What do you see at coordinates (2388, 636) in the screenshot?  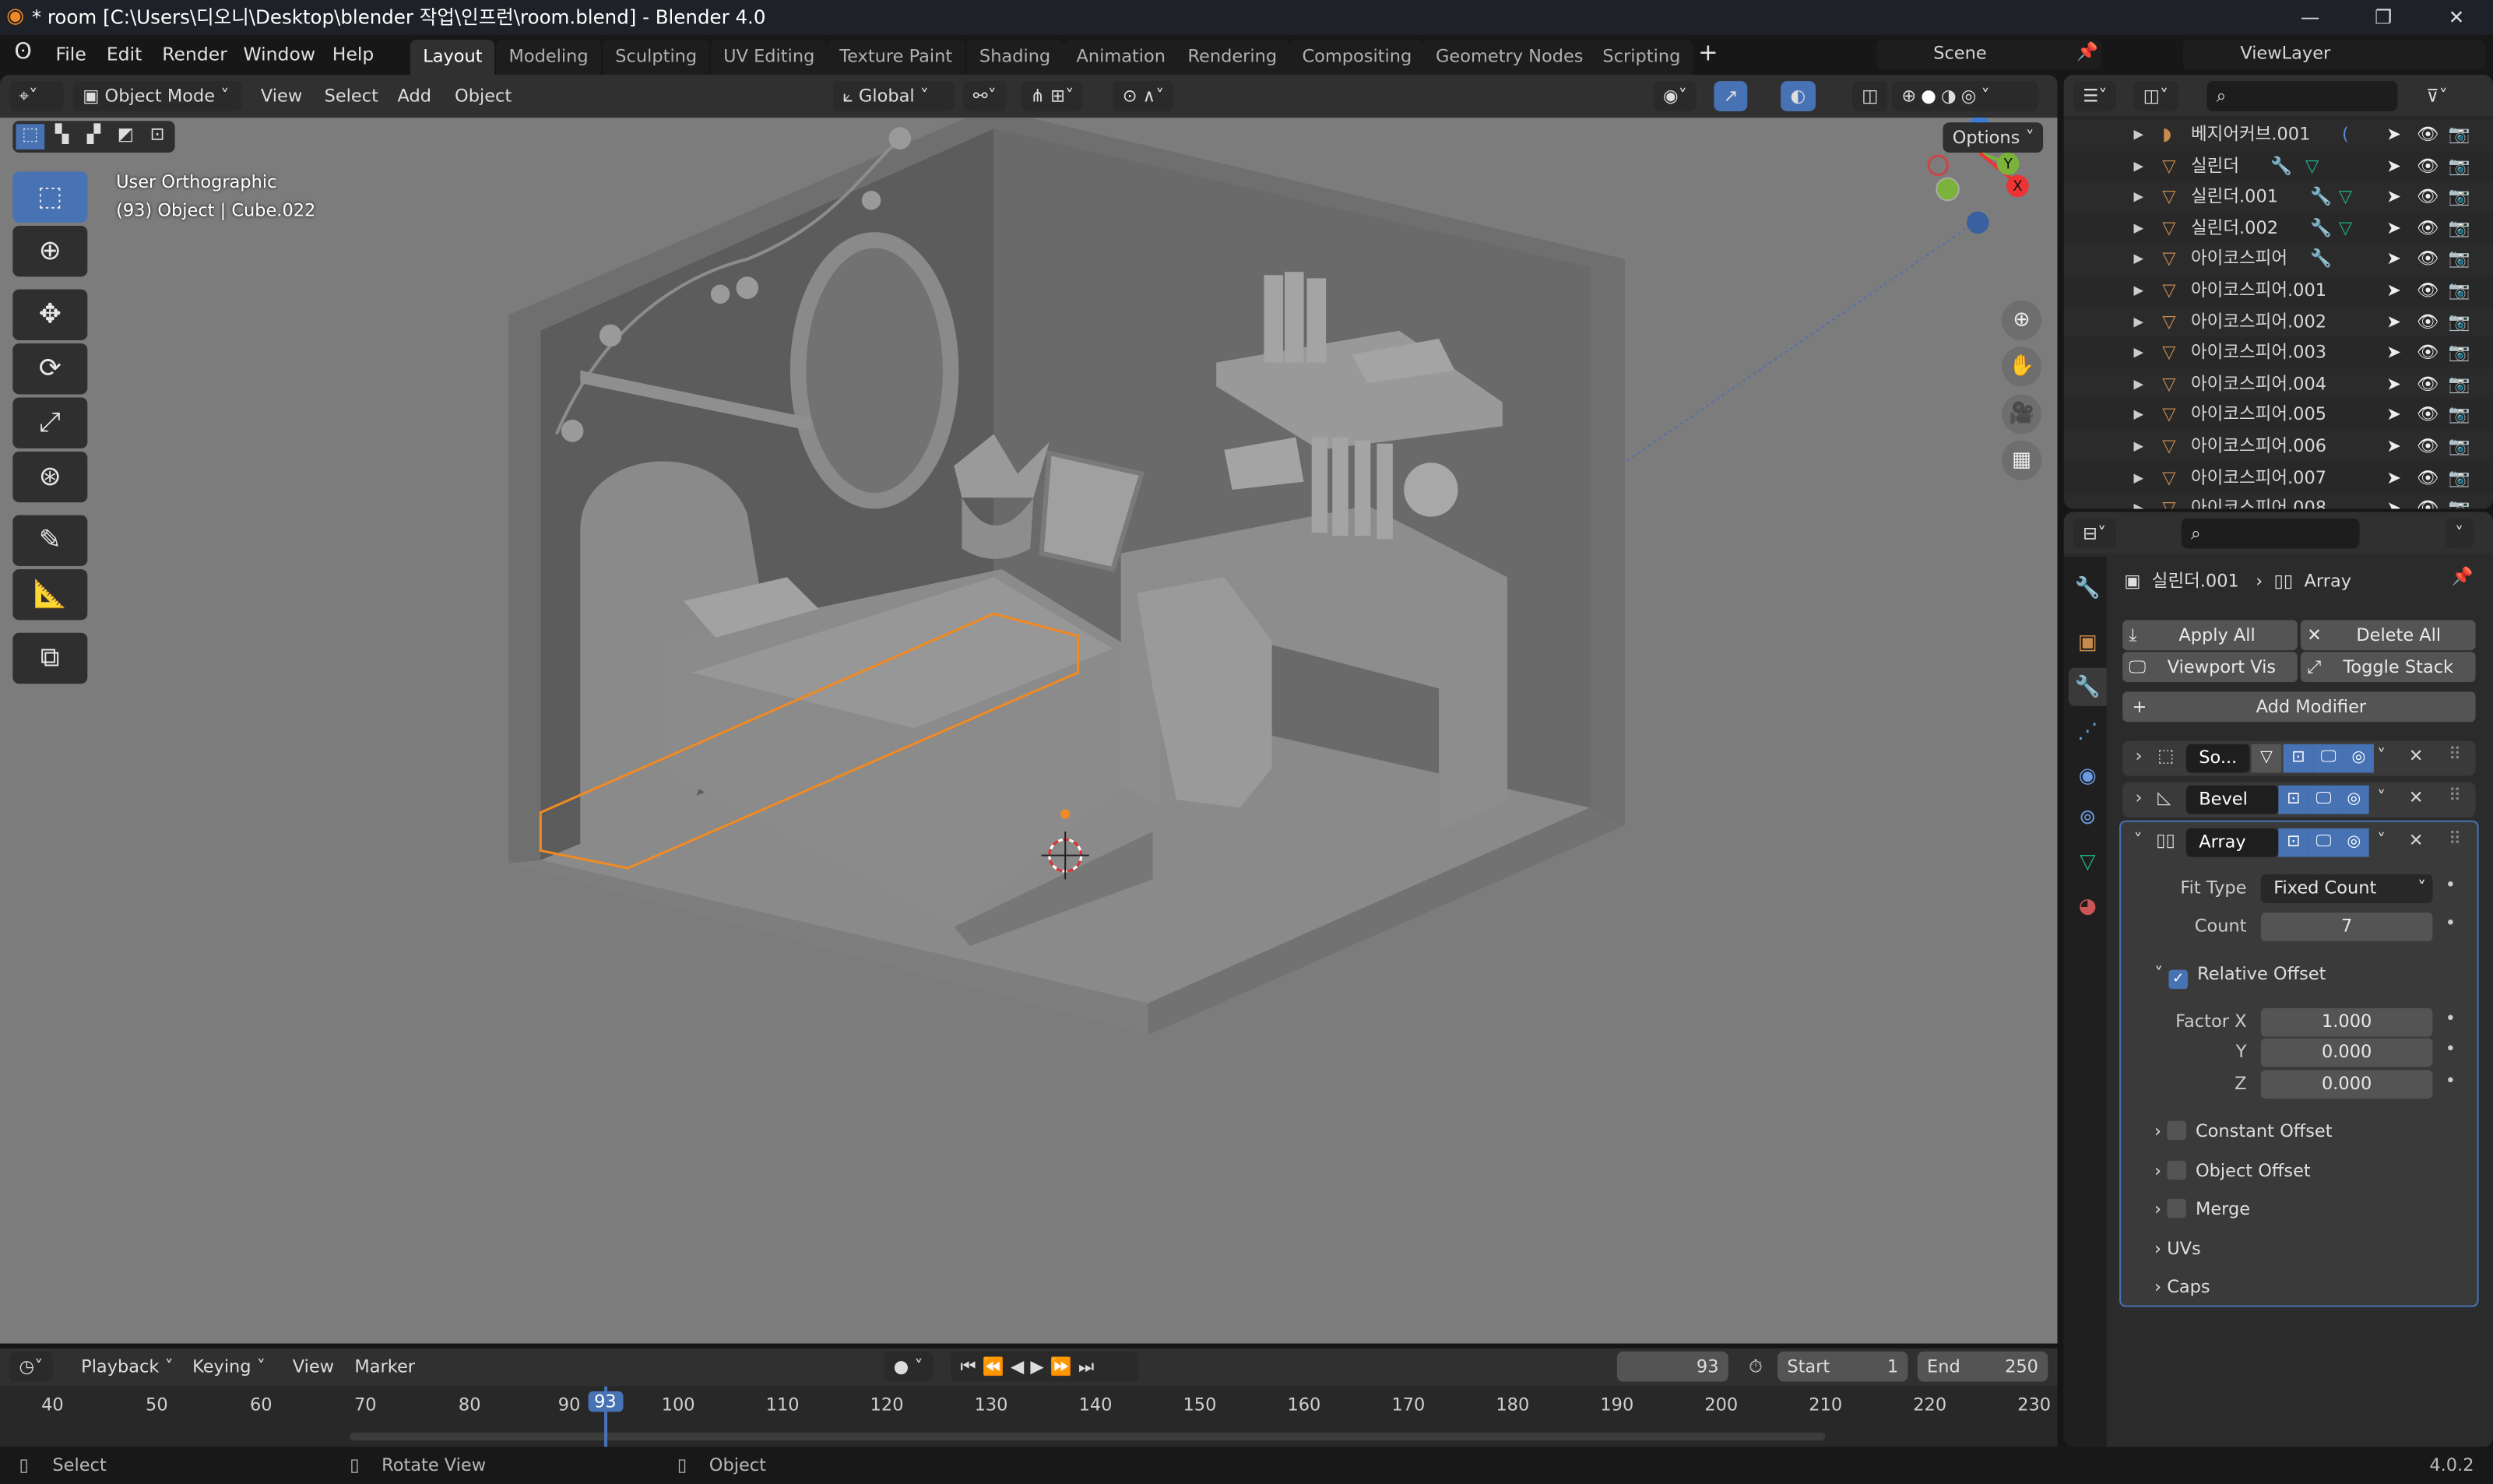 I see `delete-all-button: ✕ Delete All` at bounding box center [2388, 636].